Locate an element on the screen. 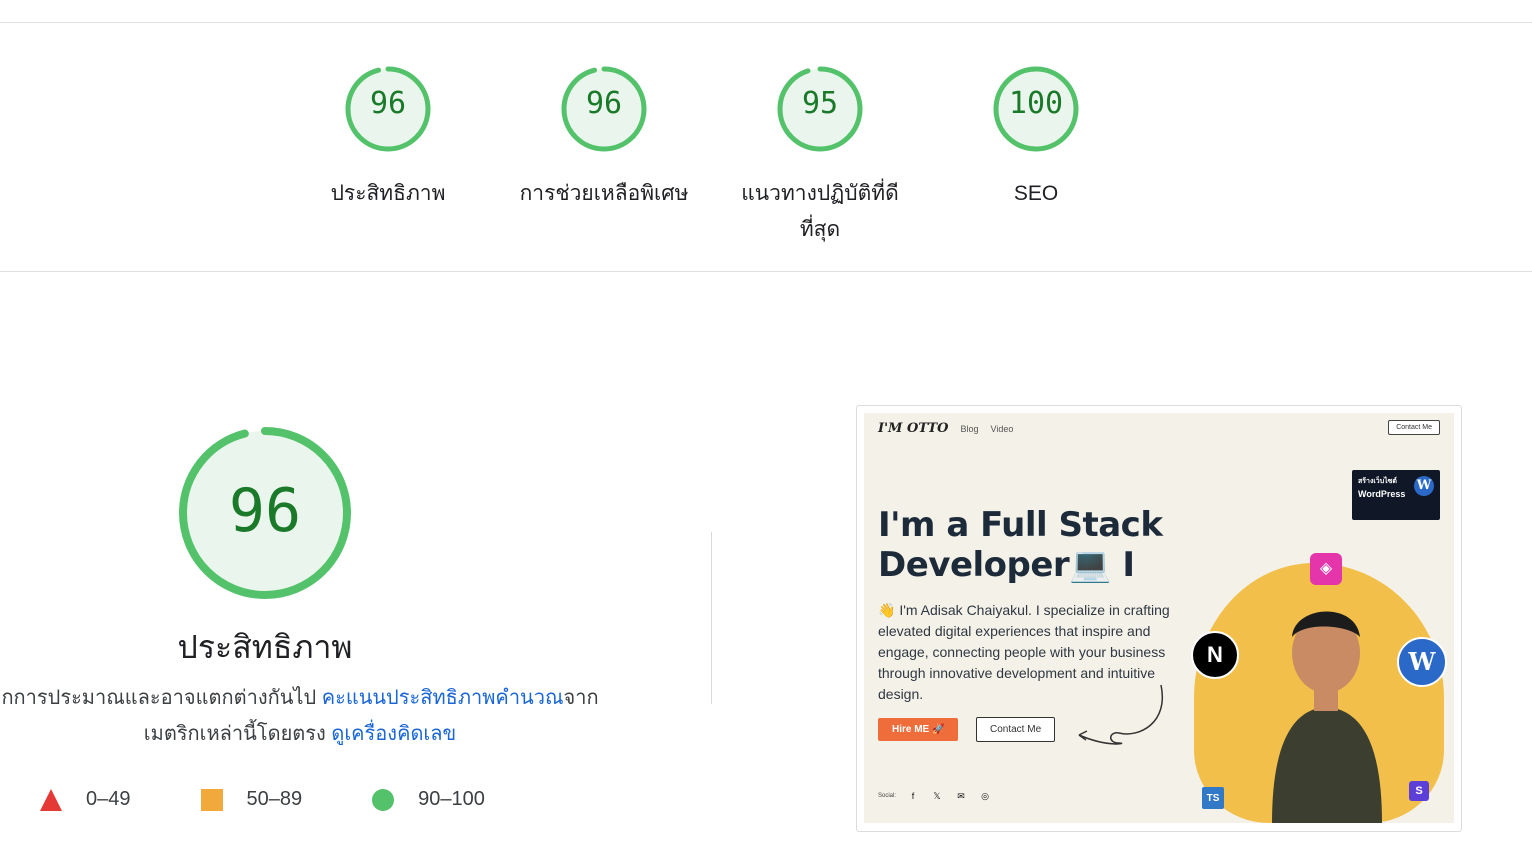  stitches-icon: S is located at coordinates (1419, 791).